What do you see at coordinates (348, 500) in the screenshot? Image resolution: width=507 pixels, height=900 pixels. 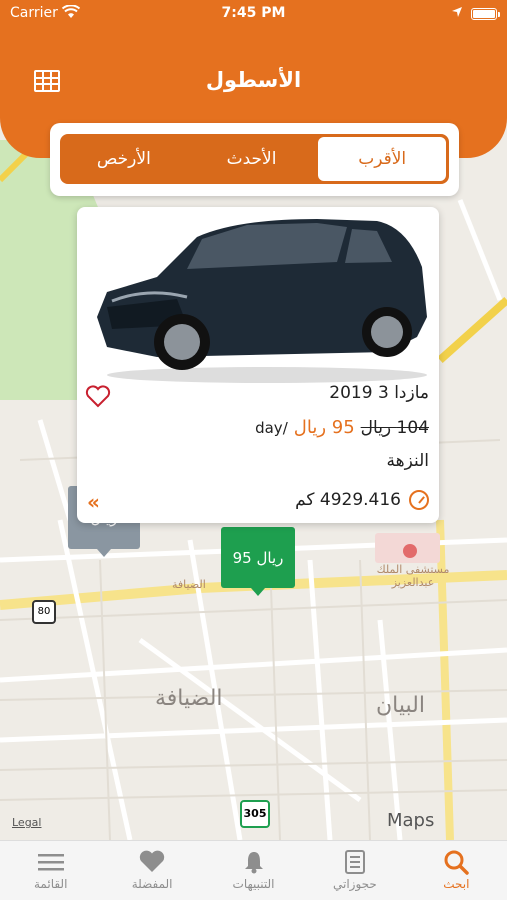 I see `distance-value: 4929.416 كم` at bounding box center [348, 500].